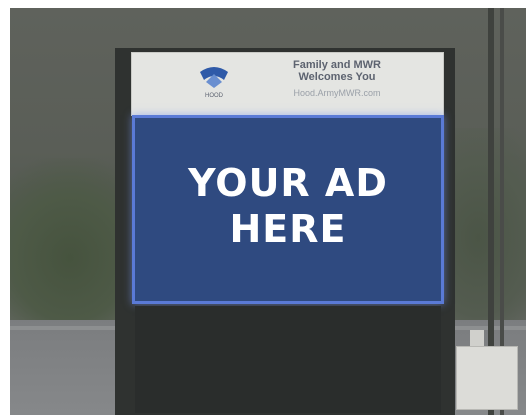  Describe the element at coordinates (288, 183) in the screenshot. I see `ad-line1: YOUR AD` at that location.